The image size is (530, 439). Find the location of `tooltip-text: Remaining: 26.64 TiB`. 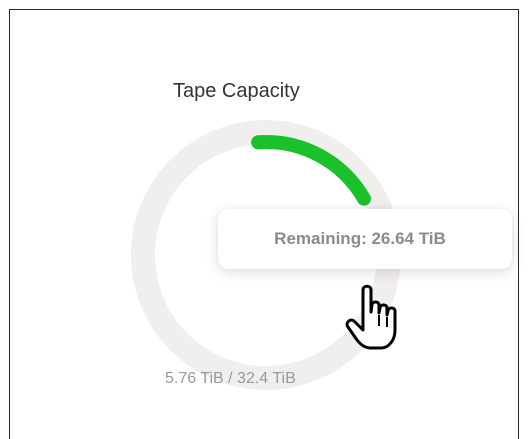

tooltip-text: Remaining: 26.64 TiB is located at coordinates (360, 238).